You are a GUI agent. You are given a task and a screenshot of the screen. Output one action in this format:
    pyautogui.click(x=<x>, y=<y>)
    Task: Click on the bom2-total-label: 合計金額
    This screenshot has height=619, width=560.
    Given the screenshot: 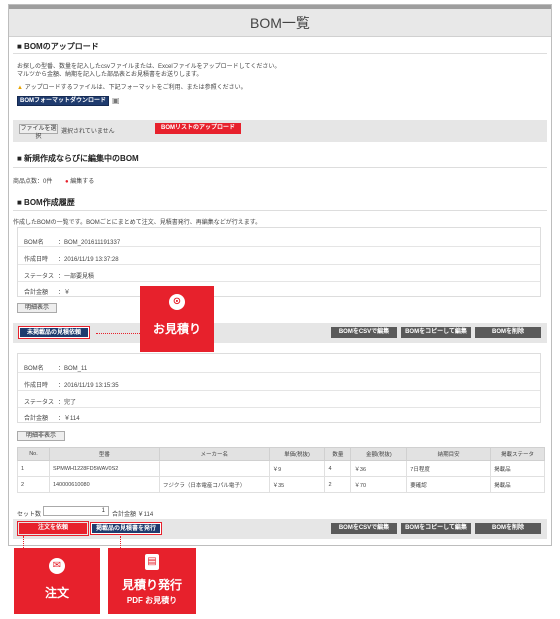 What is the action you would take?
    pyautogui.click(x=36, y=419)
    